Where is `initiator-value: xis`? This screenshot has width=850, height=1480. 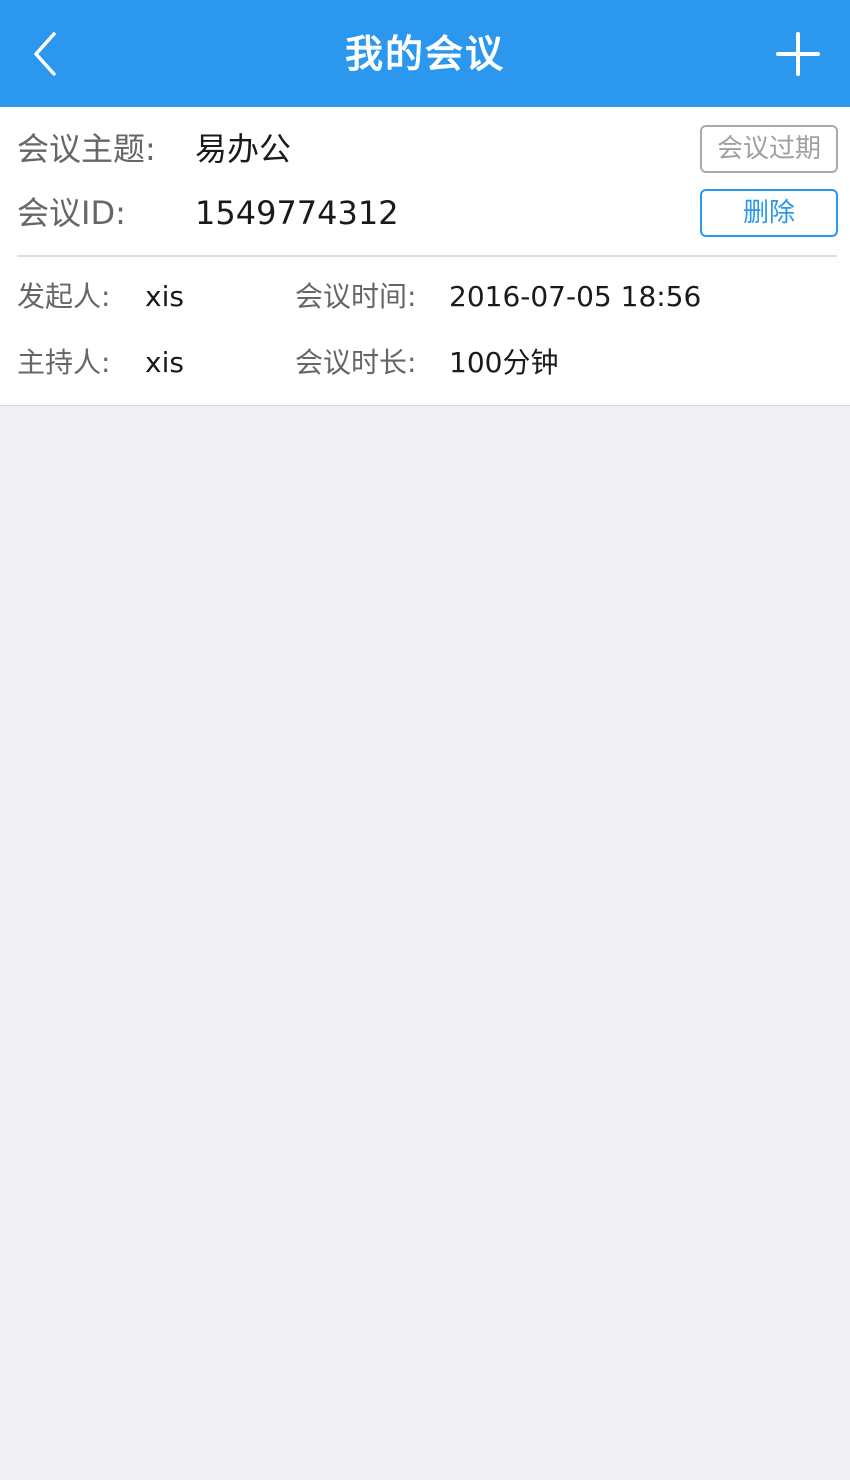 initiator-value: xis is located at coordinates (164, 296).